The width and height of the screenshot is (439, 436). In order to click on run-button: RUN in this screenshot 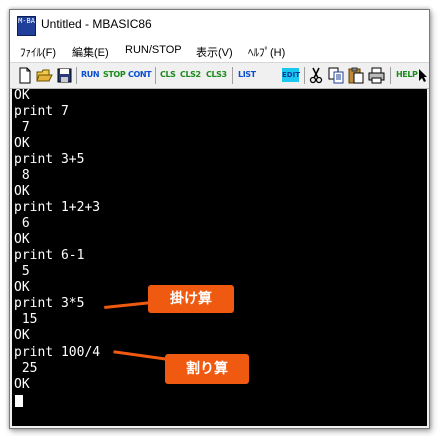, I will do `click(90, 74)`.